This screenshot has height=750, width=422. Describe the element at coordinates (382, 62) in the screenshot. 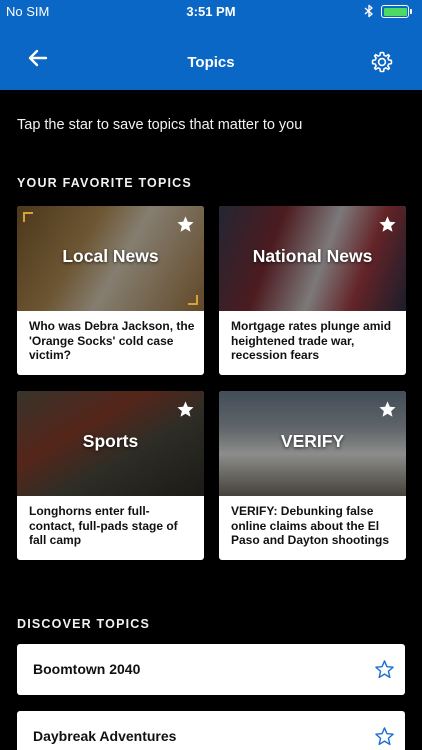

I see `gear-icon` at that location.